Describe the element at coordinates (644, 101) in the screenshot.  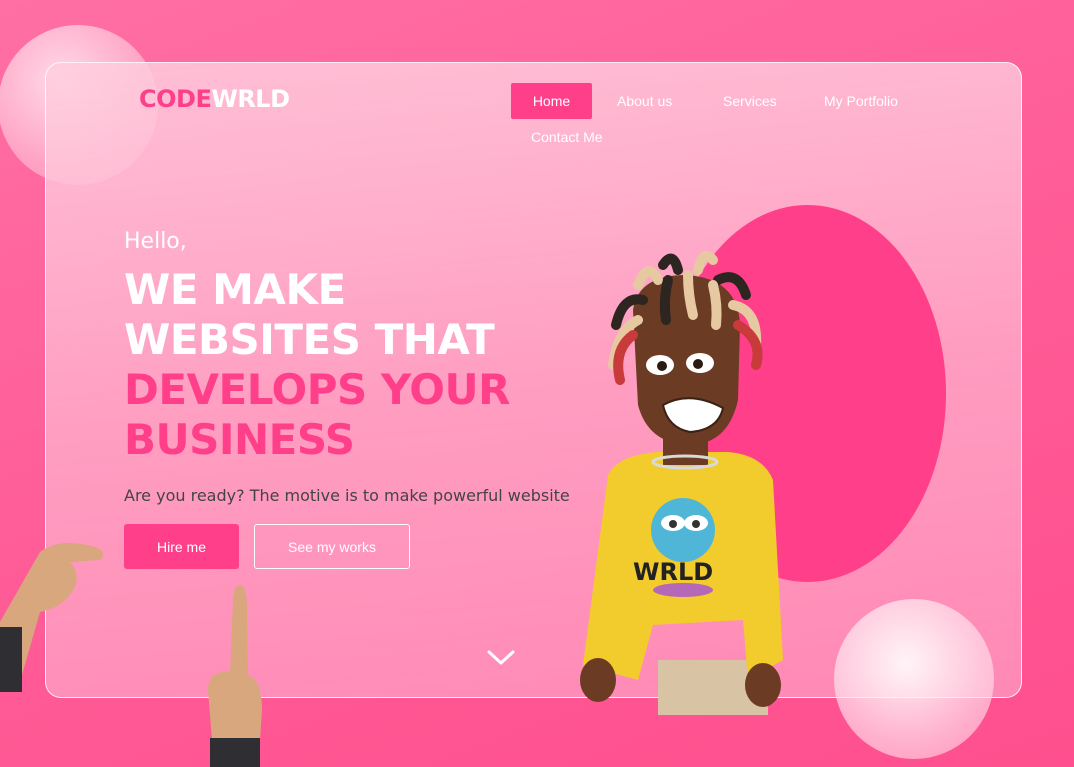
I see `nav-about: About us` at that location.